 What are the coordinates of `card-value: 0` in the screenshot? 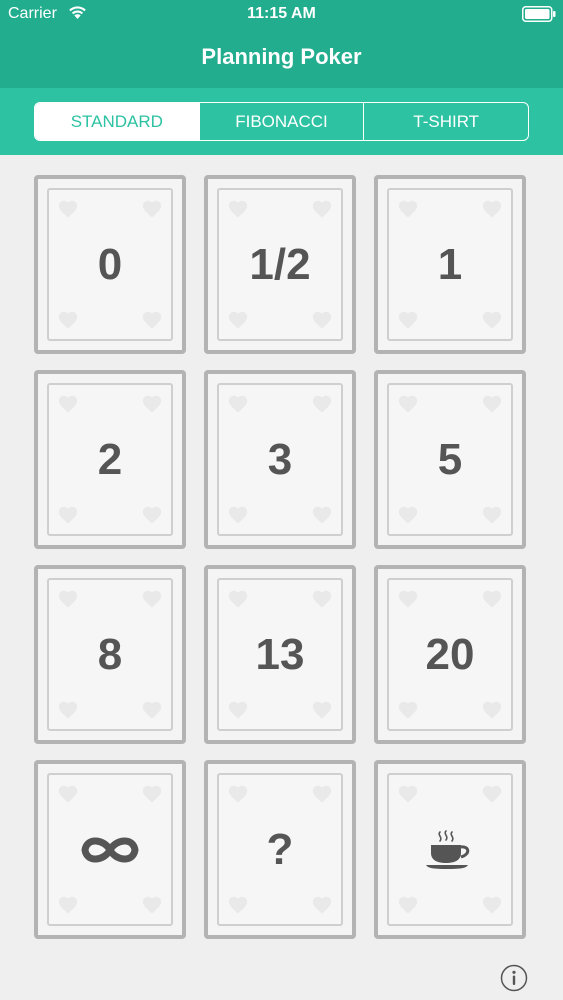 It's located at (110, 264).